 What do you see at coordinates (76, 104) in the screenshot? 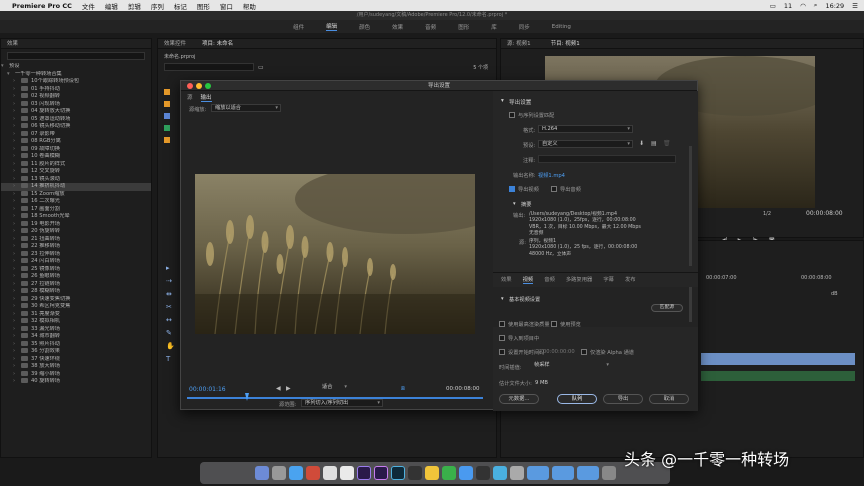
I see `effects-preset-item: › 03 闪现转场` at bounding box center [76, 104].